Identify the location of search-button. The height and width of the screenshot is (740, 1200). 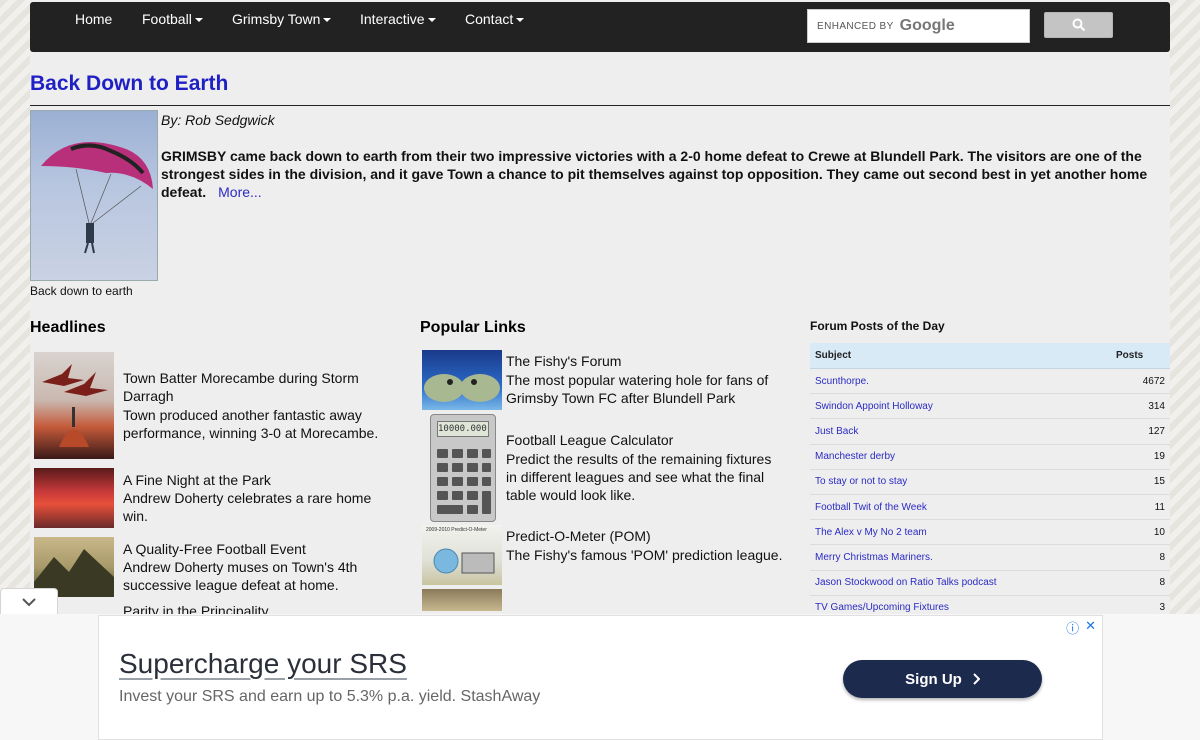
(1078, 25).